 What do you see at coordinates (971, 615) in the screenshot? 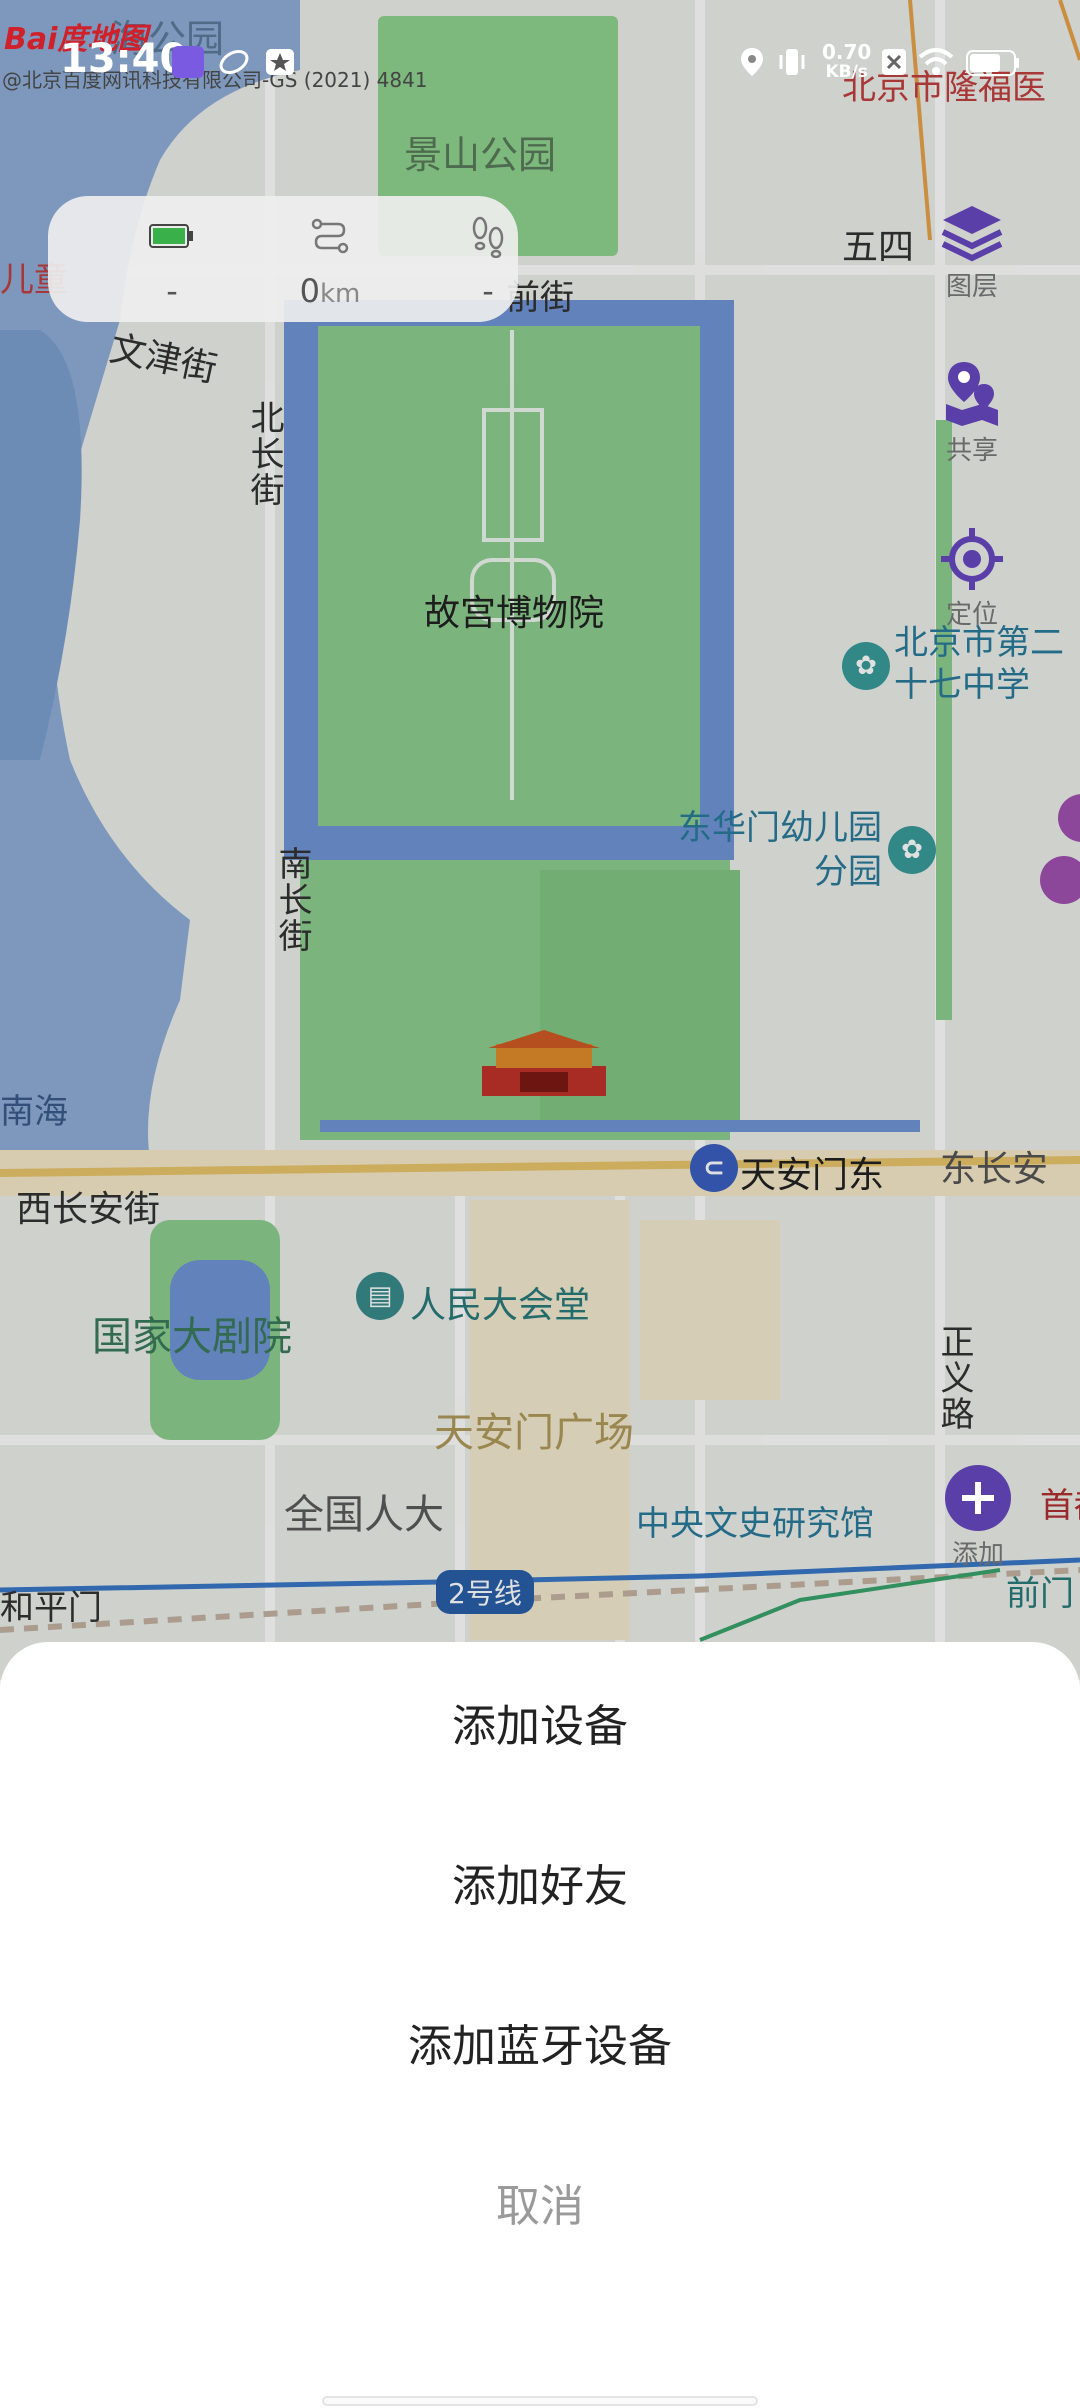
I see `locate-label: 定位` at bounding box center [971, 615].